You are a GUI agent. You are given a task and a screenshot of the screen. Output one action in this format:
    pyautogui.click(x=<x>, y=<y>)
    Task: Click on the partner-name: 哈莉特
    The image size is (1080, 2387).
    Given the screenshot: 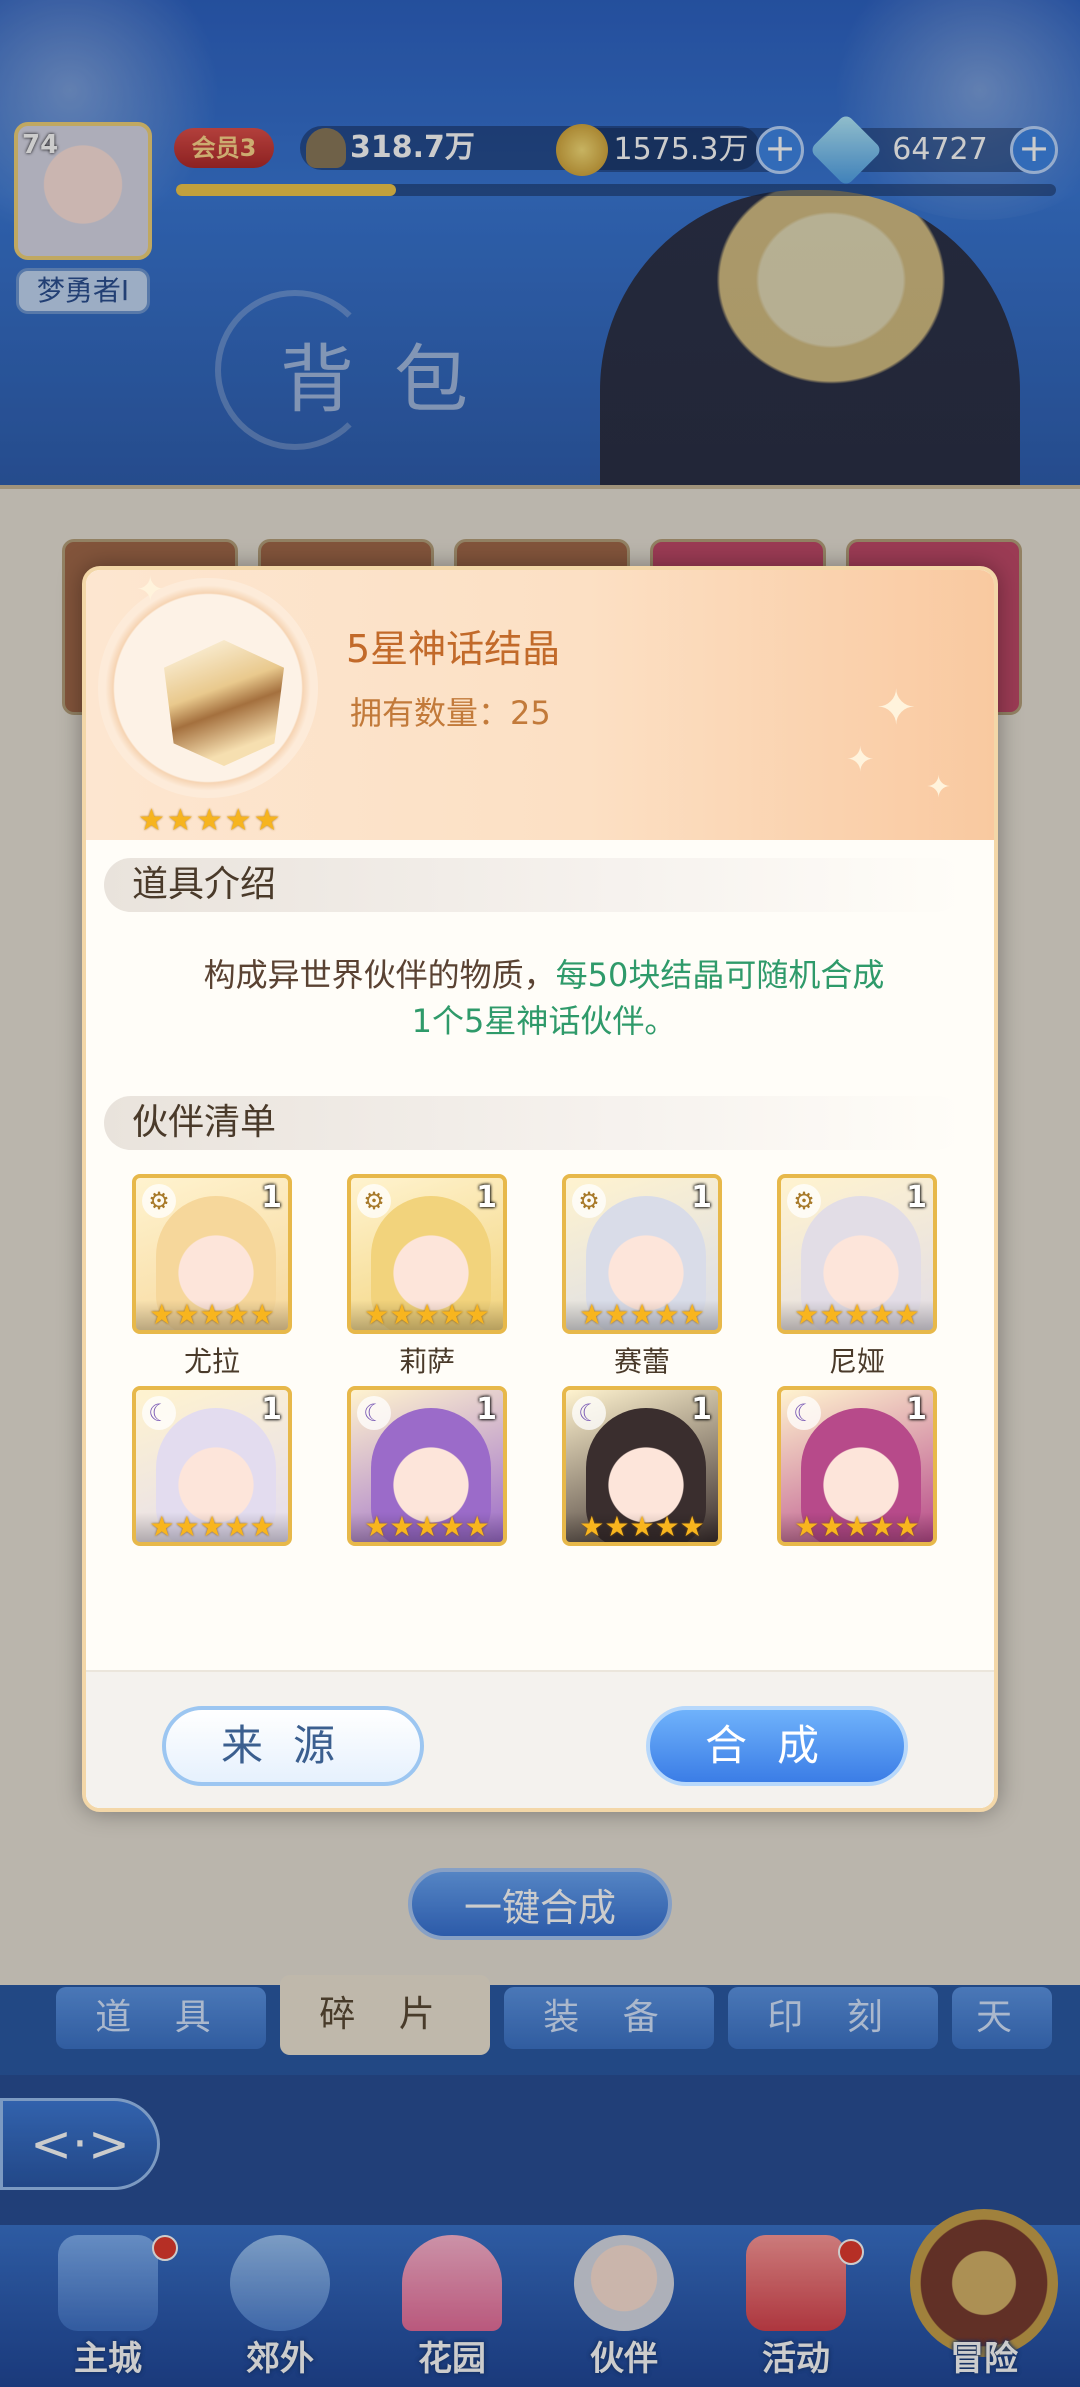 What is the action you would take?
    pyautogui.click(x=217, y=1553)
    